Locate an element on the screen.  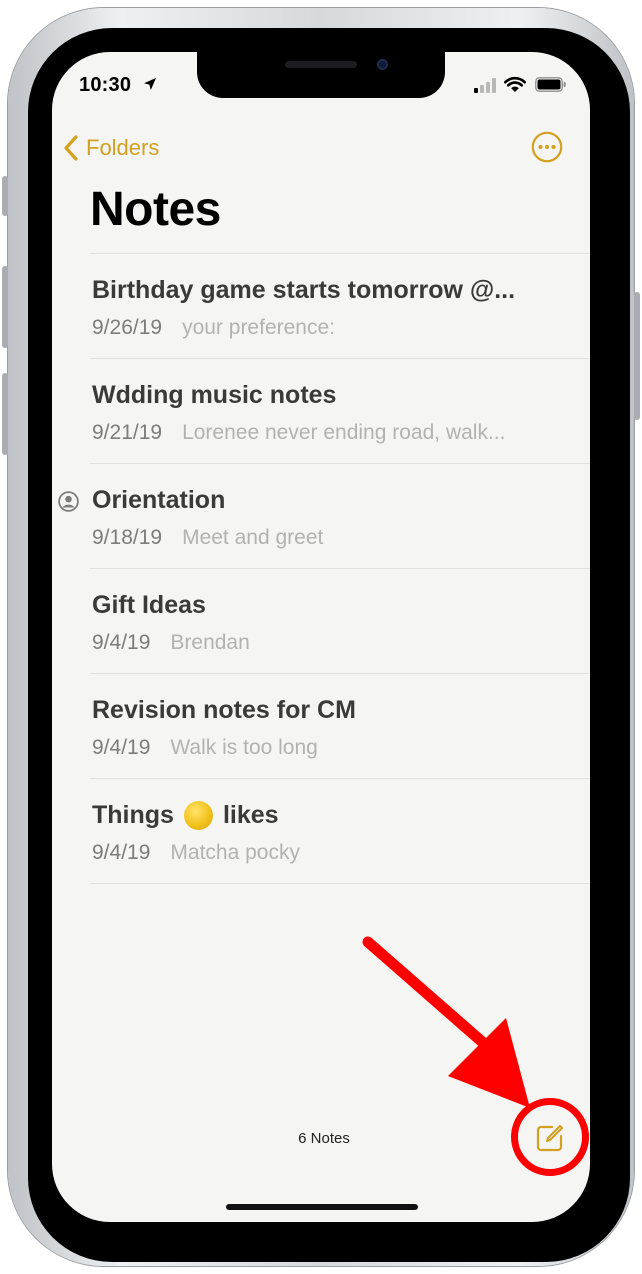
home-indicator is located at coordinates (322, 1207).